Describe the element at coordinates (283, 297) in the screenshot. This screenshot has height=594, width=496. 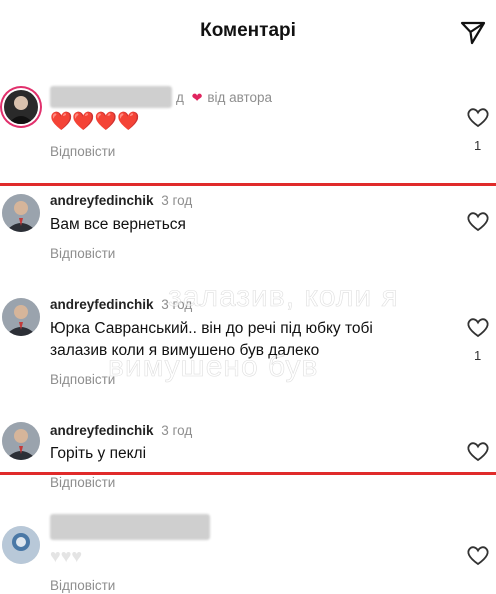
I see `overlay-caption-line-1: залазив, коли я` at that location.